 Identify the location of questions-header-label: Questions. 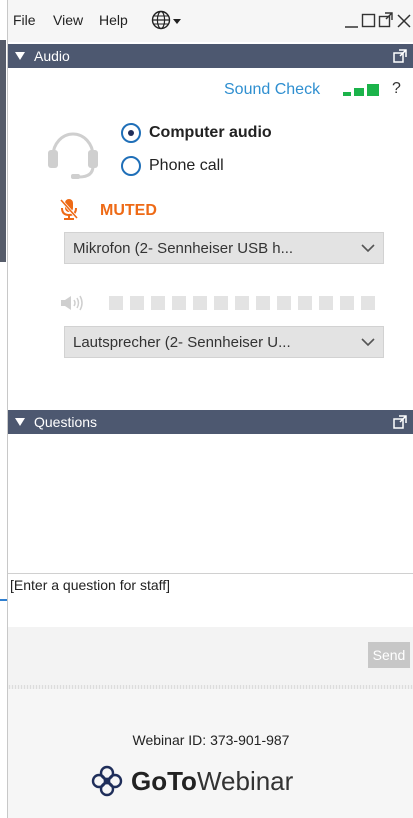
(66, 422).